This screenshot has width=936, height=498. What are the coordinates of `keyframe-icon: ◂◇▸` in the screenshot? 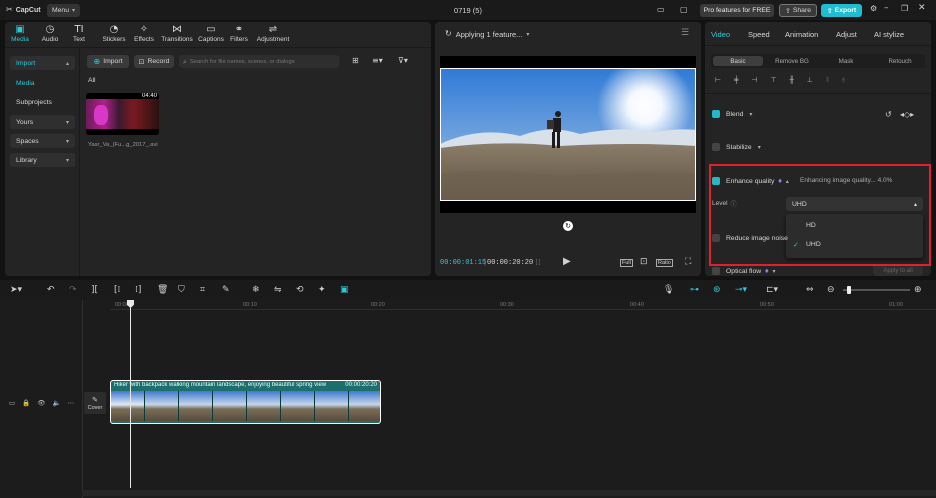 It's located at (907, 115).